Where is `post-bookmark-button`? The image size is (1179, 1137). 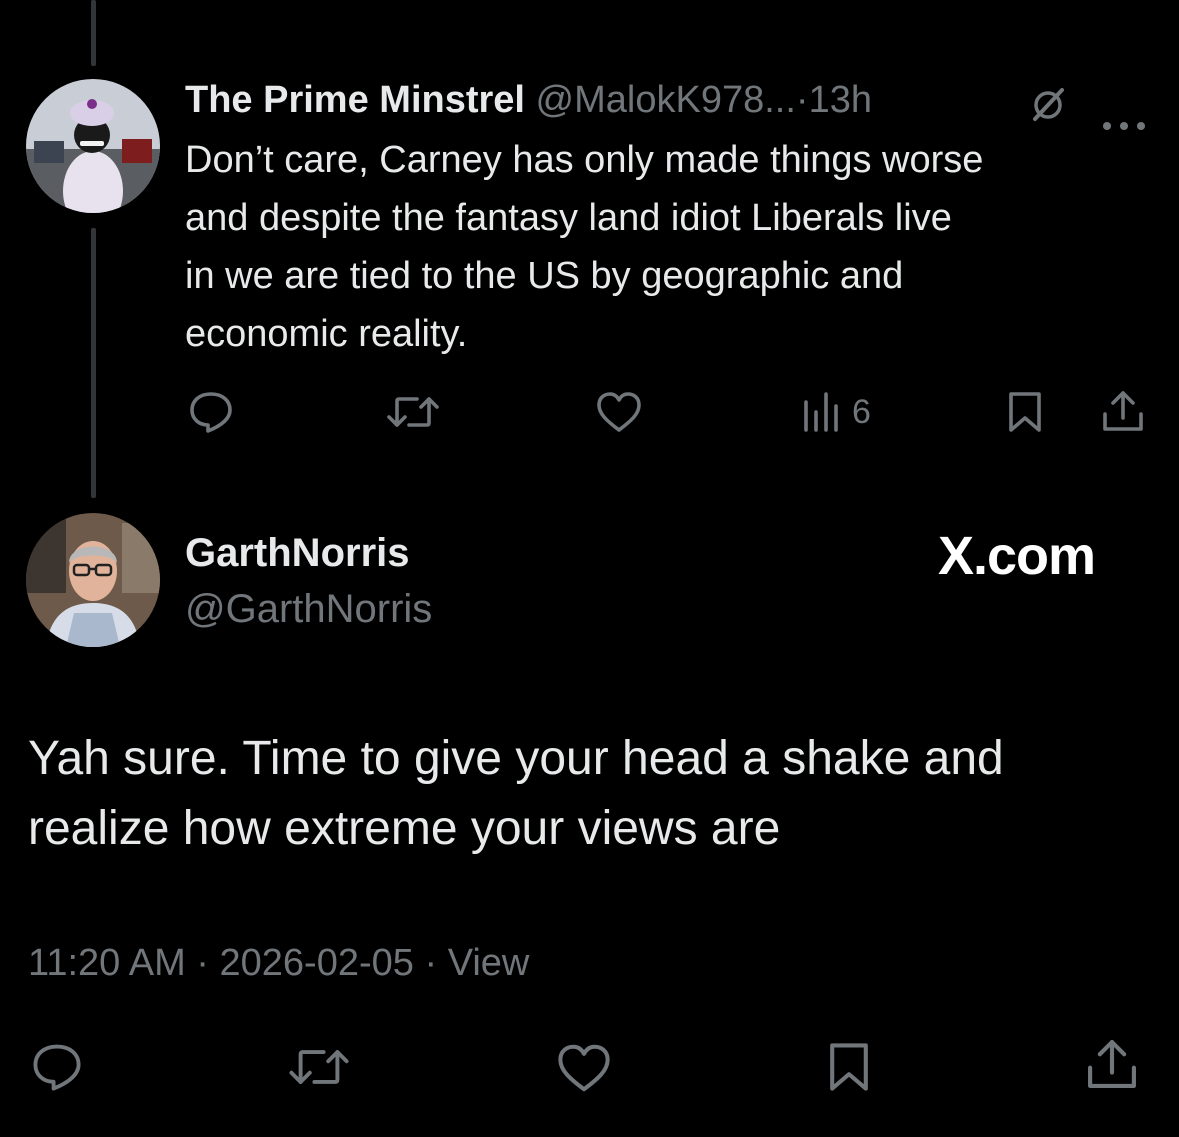 post-bookmark-button is located at coordinates (849, 1067).